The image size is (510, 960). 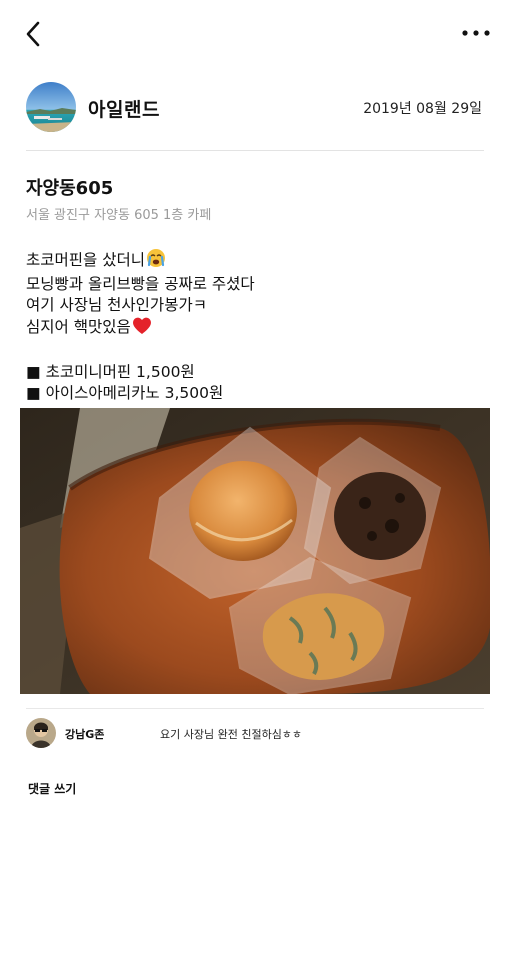 What do you see at coordinates (110, 372) in the screenshot?
I see `price-line: ■ 초코미니머핀 1,500원` at bounding box center [110, 372].